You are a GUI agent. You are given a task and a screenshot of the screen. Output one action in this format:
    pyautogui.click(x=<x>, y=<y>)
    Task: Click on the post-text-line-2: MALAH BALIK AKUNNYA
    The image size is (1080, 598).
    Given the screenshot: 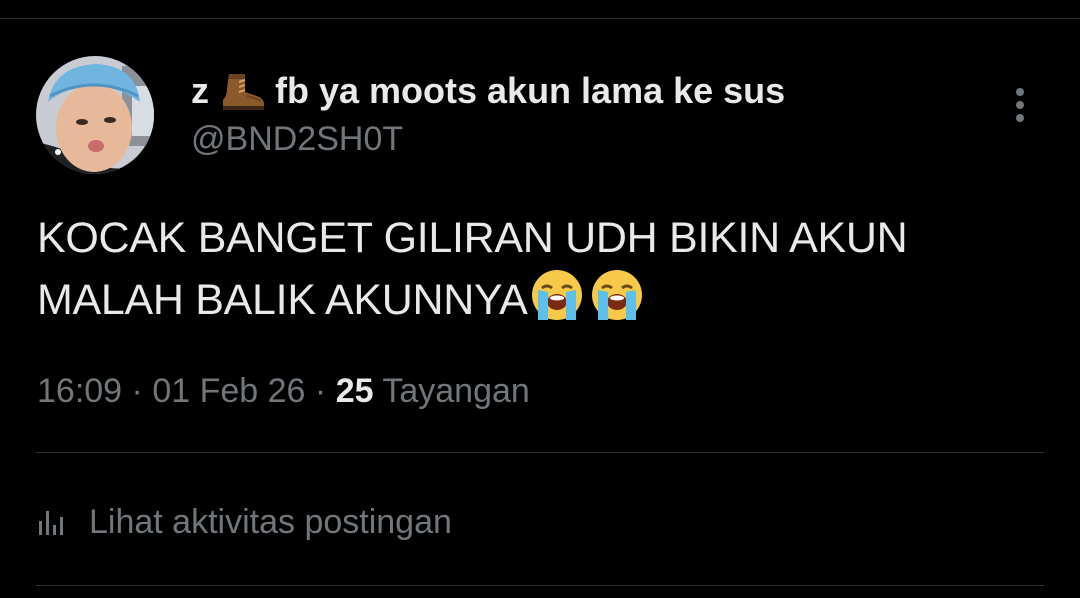 What is the action you would take?
    pyautogui.click(x=282, y=300)
    